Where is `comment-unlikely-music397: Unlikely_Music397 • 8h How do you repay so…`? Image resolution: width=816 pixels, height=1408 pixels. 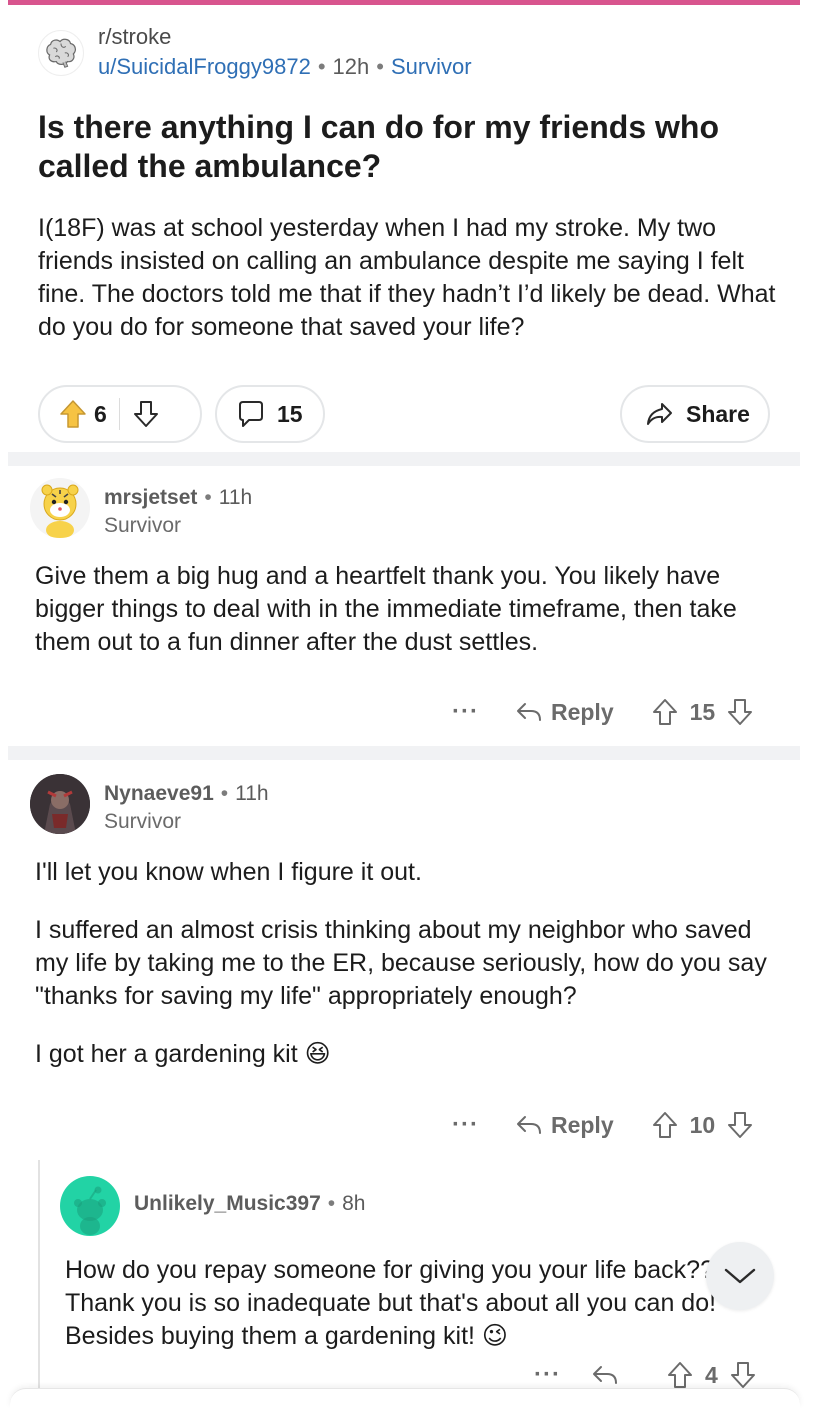 comment-unlikely-music397: Unlikely_Music397 • 8h How do you repay so… is located at coordinates (410, 1264).